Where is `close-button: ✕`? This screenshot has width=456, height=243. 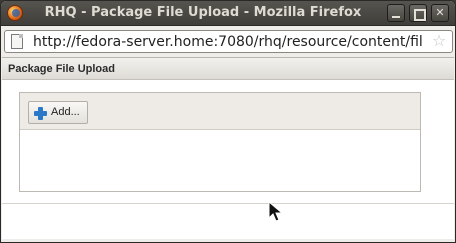
close-button: ✕ is located at coordinates (440, 13).